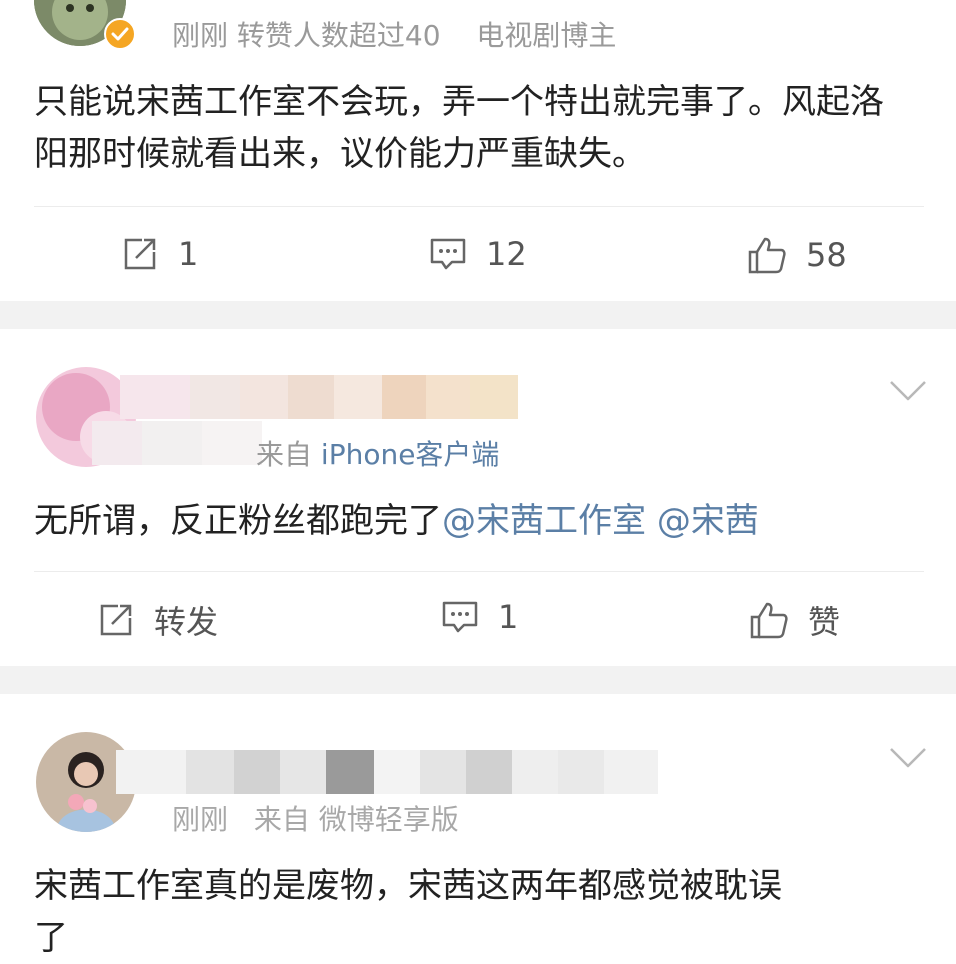 Image resolution: width=956 pixels, height=964 pixels. I want to click on comment-count: 1, so click(508, 617).